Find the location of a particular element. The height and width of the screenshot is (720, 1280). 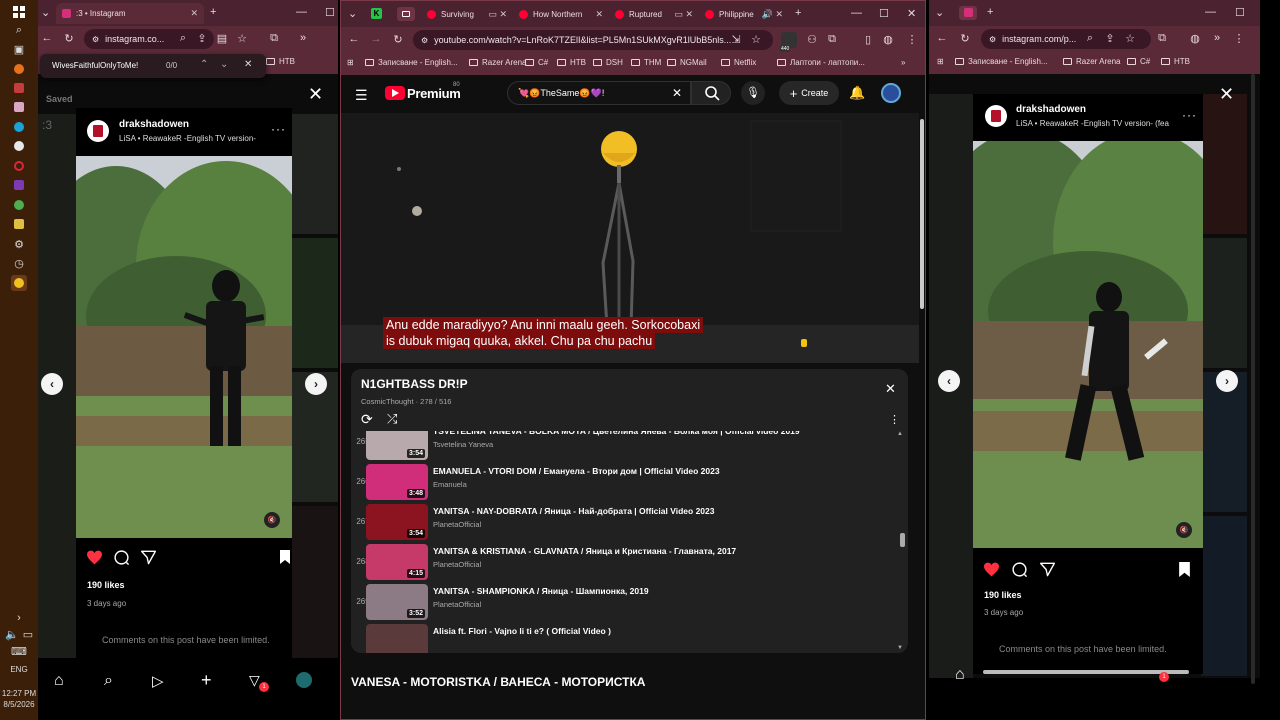

language-indicator: ENG is located at coordinates (19, 669).